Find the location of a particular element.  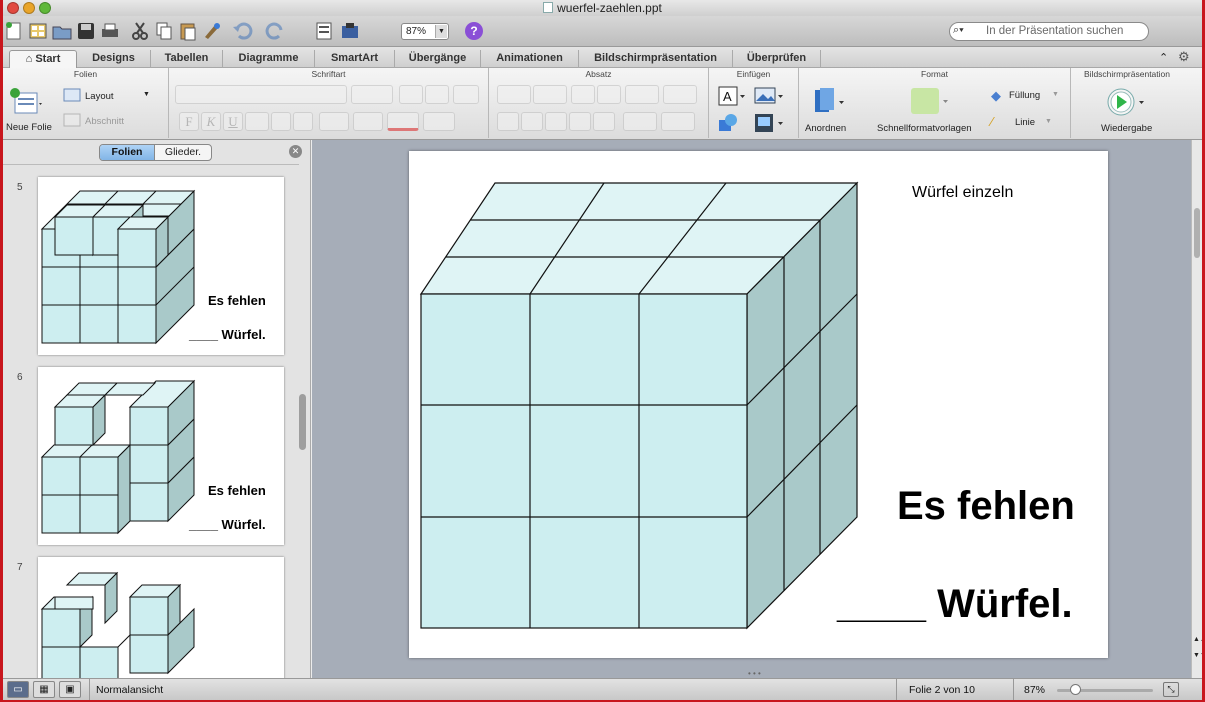

new-slide-icon is located at coordinates (27, 102).